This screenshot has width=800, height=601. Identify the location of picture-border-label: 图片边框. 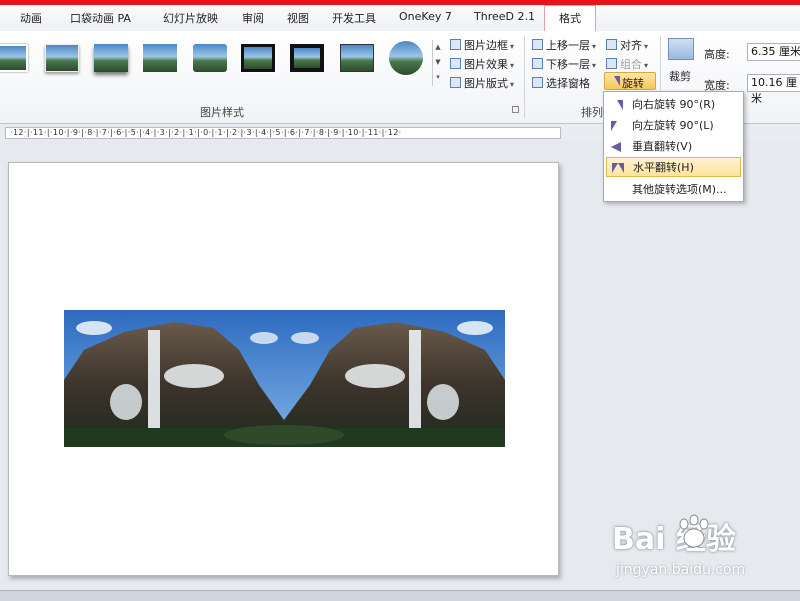
(486, 45).